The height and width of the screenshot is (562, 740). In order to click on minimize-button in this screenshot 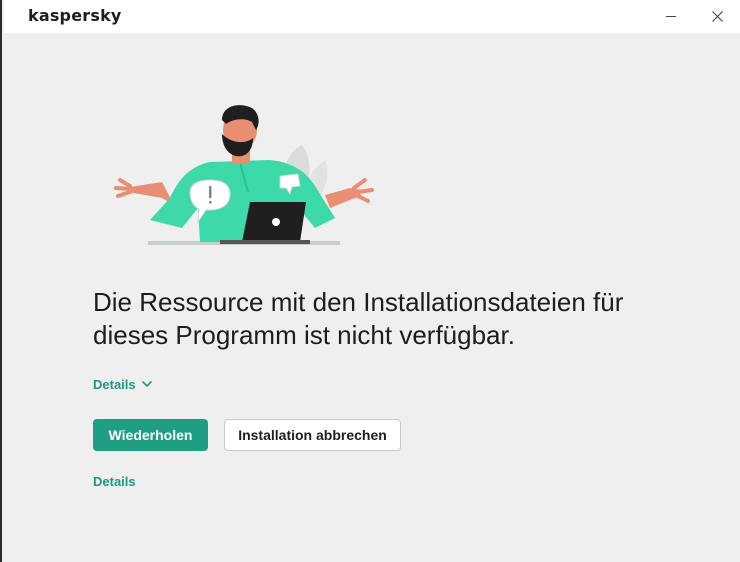, I will do `click(671, 16)`.